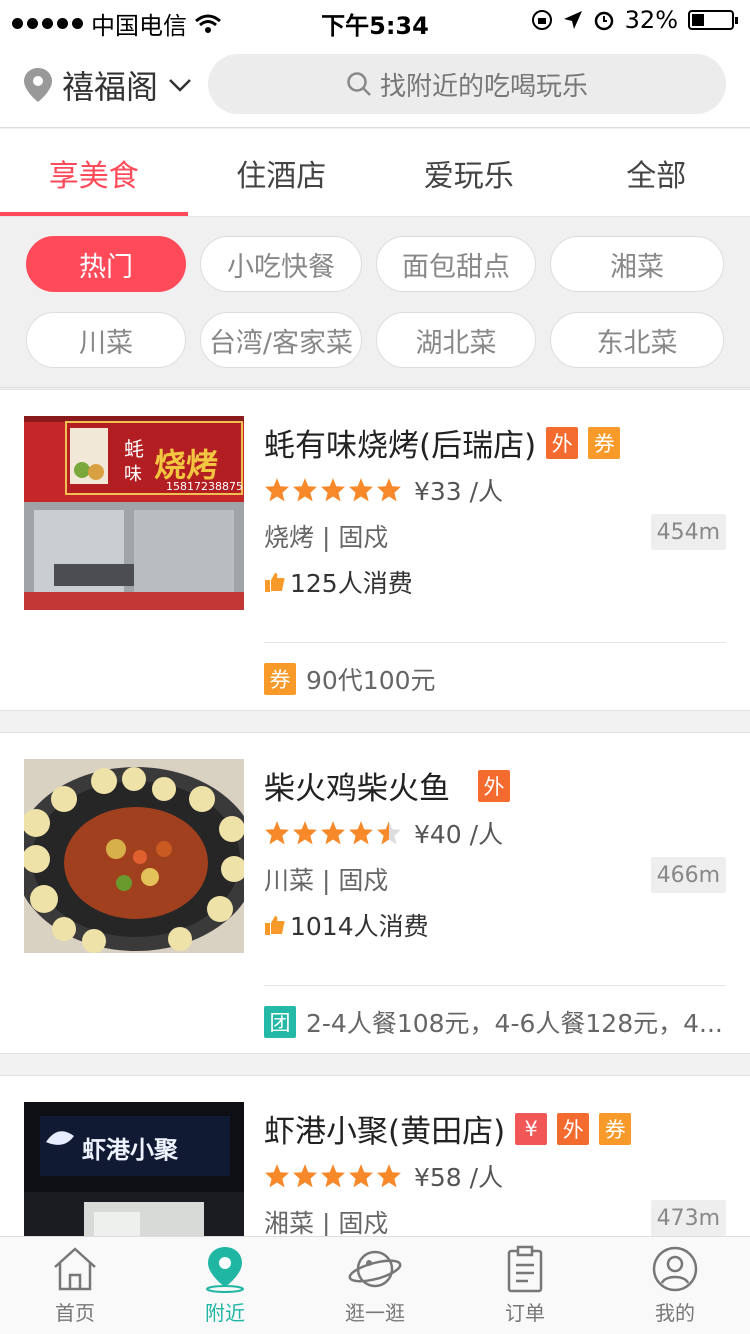 The width and height of the screenshot is (750, 1334). What do you see at coordinates (204, 486) in the screenshot?
I see `photo-phone-text: 15817238875` at bounding box center [204, 486].